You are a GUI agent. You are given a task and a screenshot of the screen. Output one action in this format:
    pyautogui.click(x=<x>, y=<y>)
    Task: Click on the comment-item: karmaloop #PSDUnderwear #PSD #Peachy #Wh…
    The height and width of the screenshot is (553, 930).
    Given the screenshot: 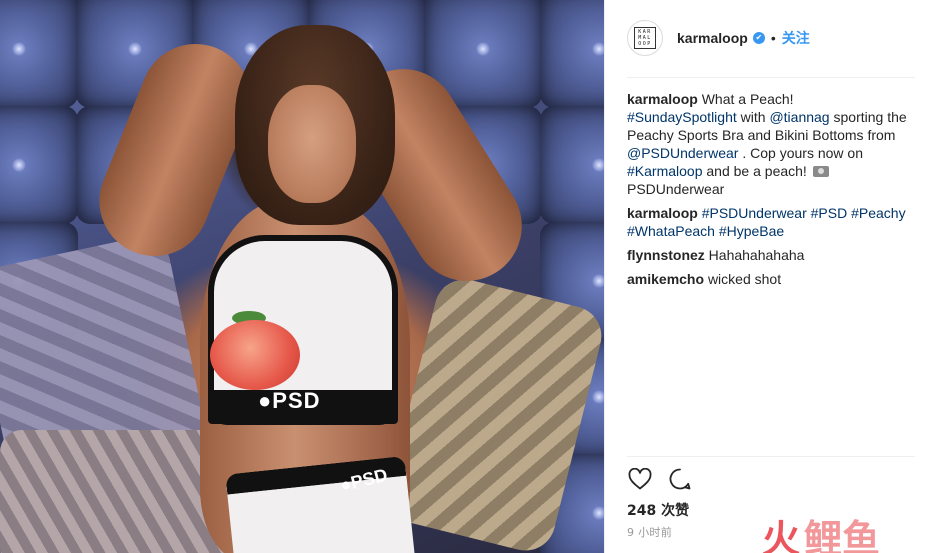 What is the action you would take?
    pyautogui.click(x=772, y=222)
    